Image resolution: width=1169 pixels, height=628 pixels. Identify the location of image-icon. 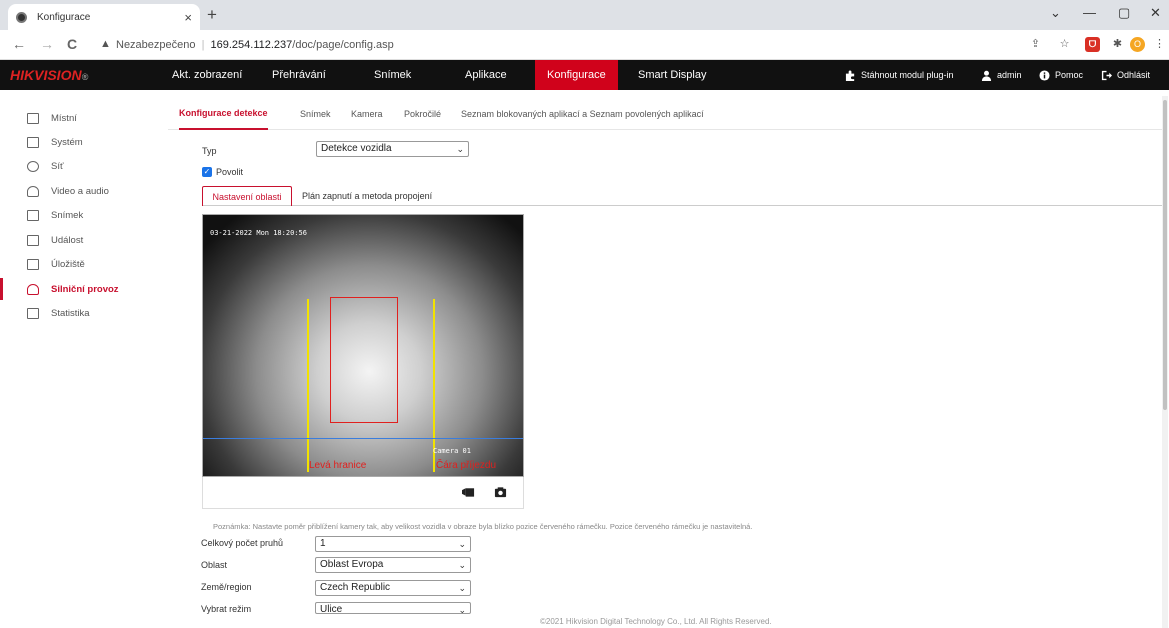
(33, 215).